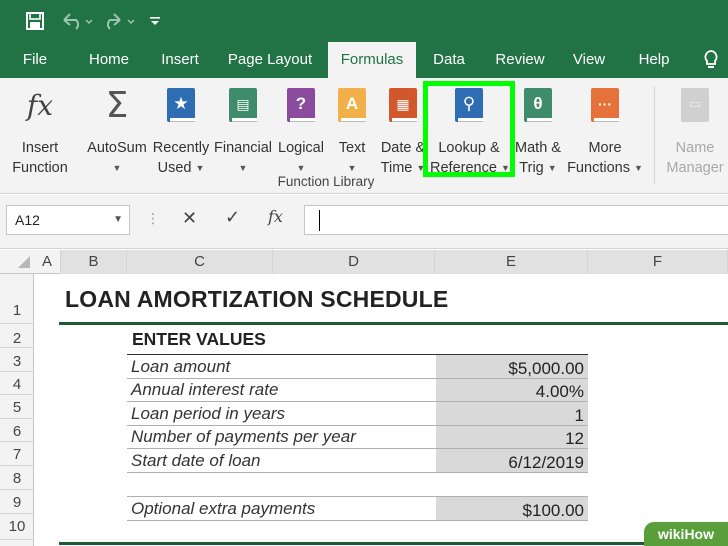 The width and height of the screenshot is (728, 546). What do you see at coordinates (319, 220) in the screenshot?
I see `text-cursor` at bounding box center [319, 220].